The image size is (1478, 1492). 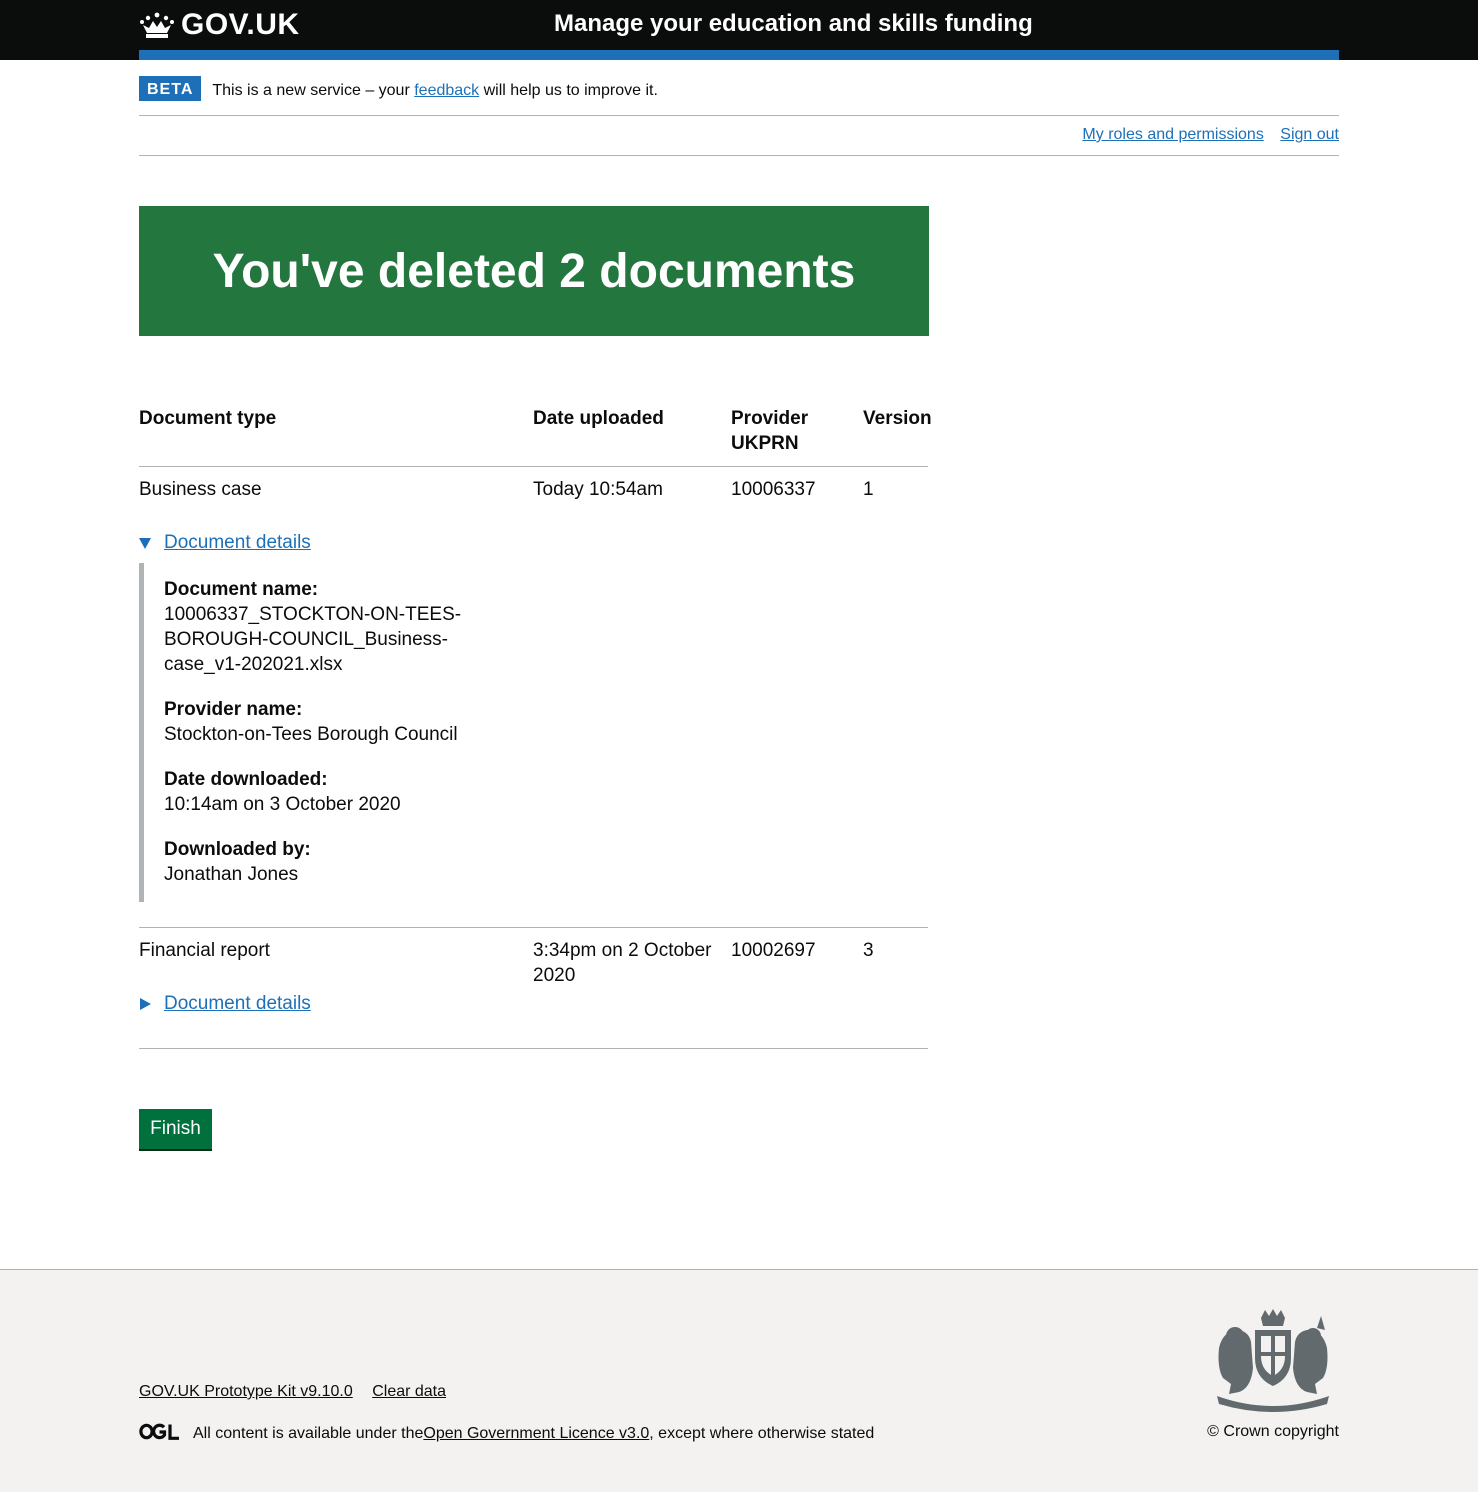 I want to click on header-divider, so click(x=533, y=466).